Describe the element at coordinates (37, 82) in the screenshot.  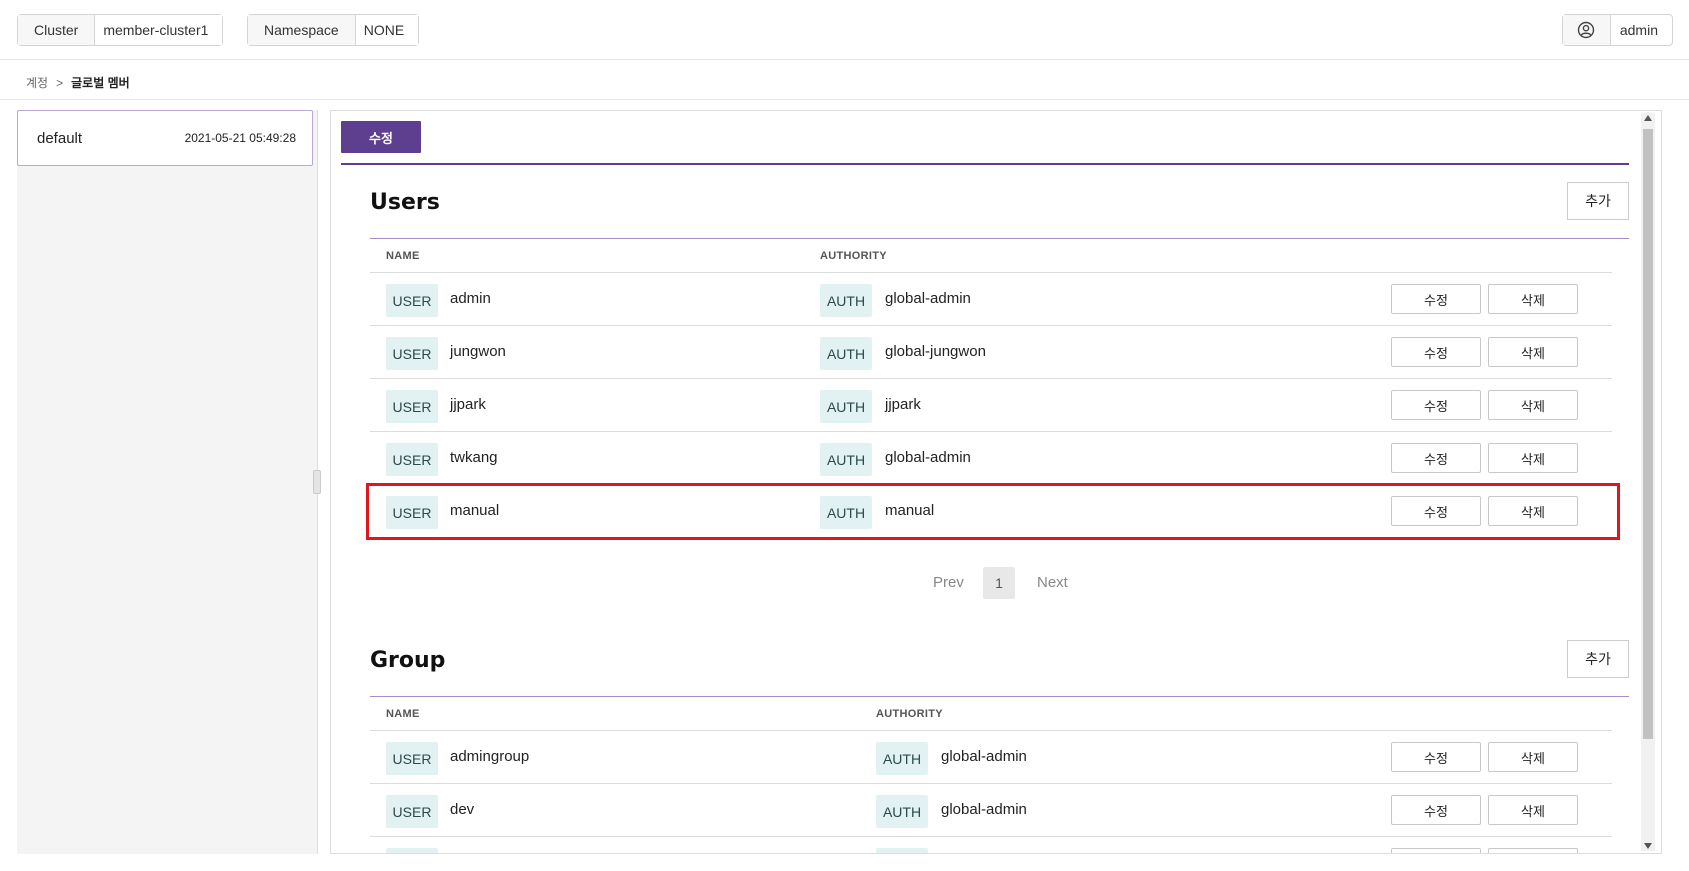
I see `breadcrumb-parent: 계정` at that location.